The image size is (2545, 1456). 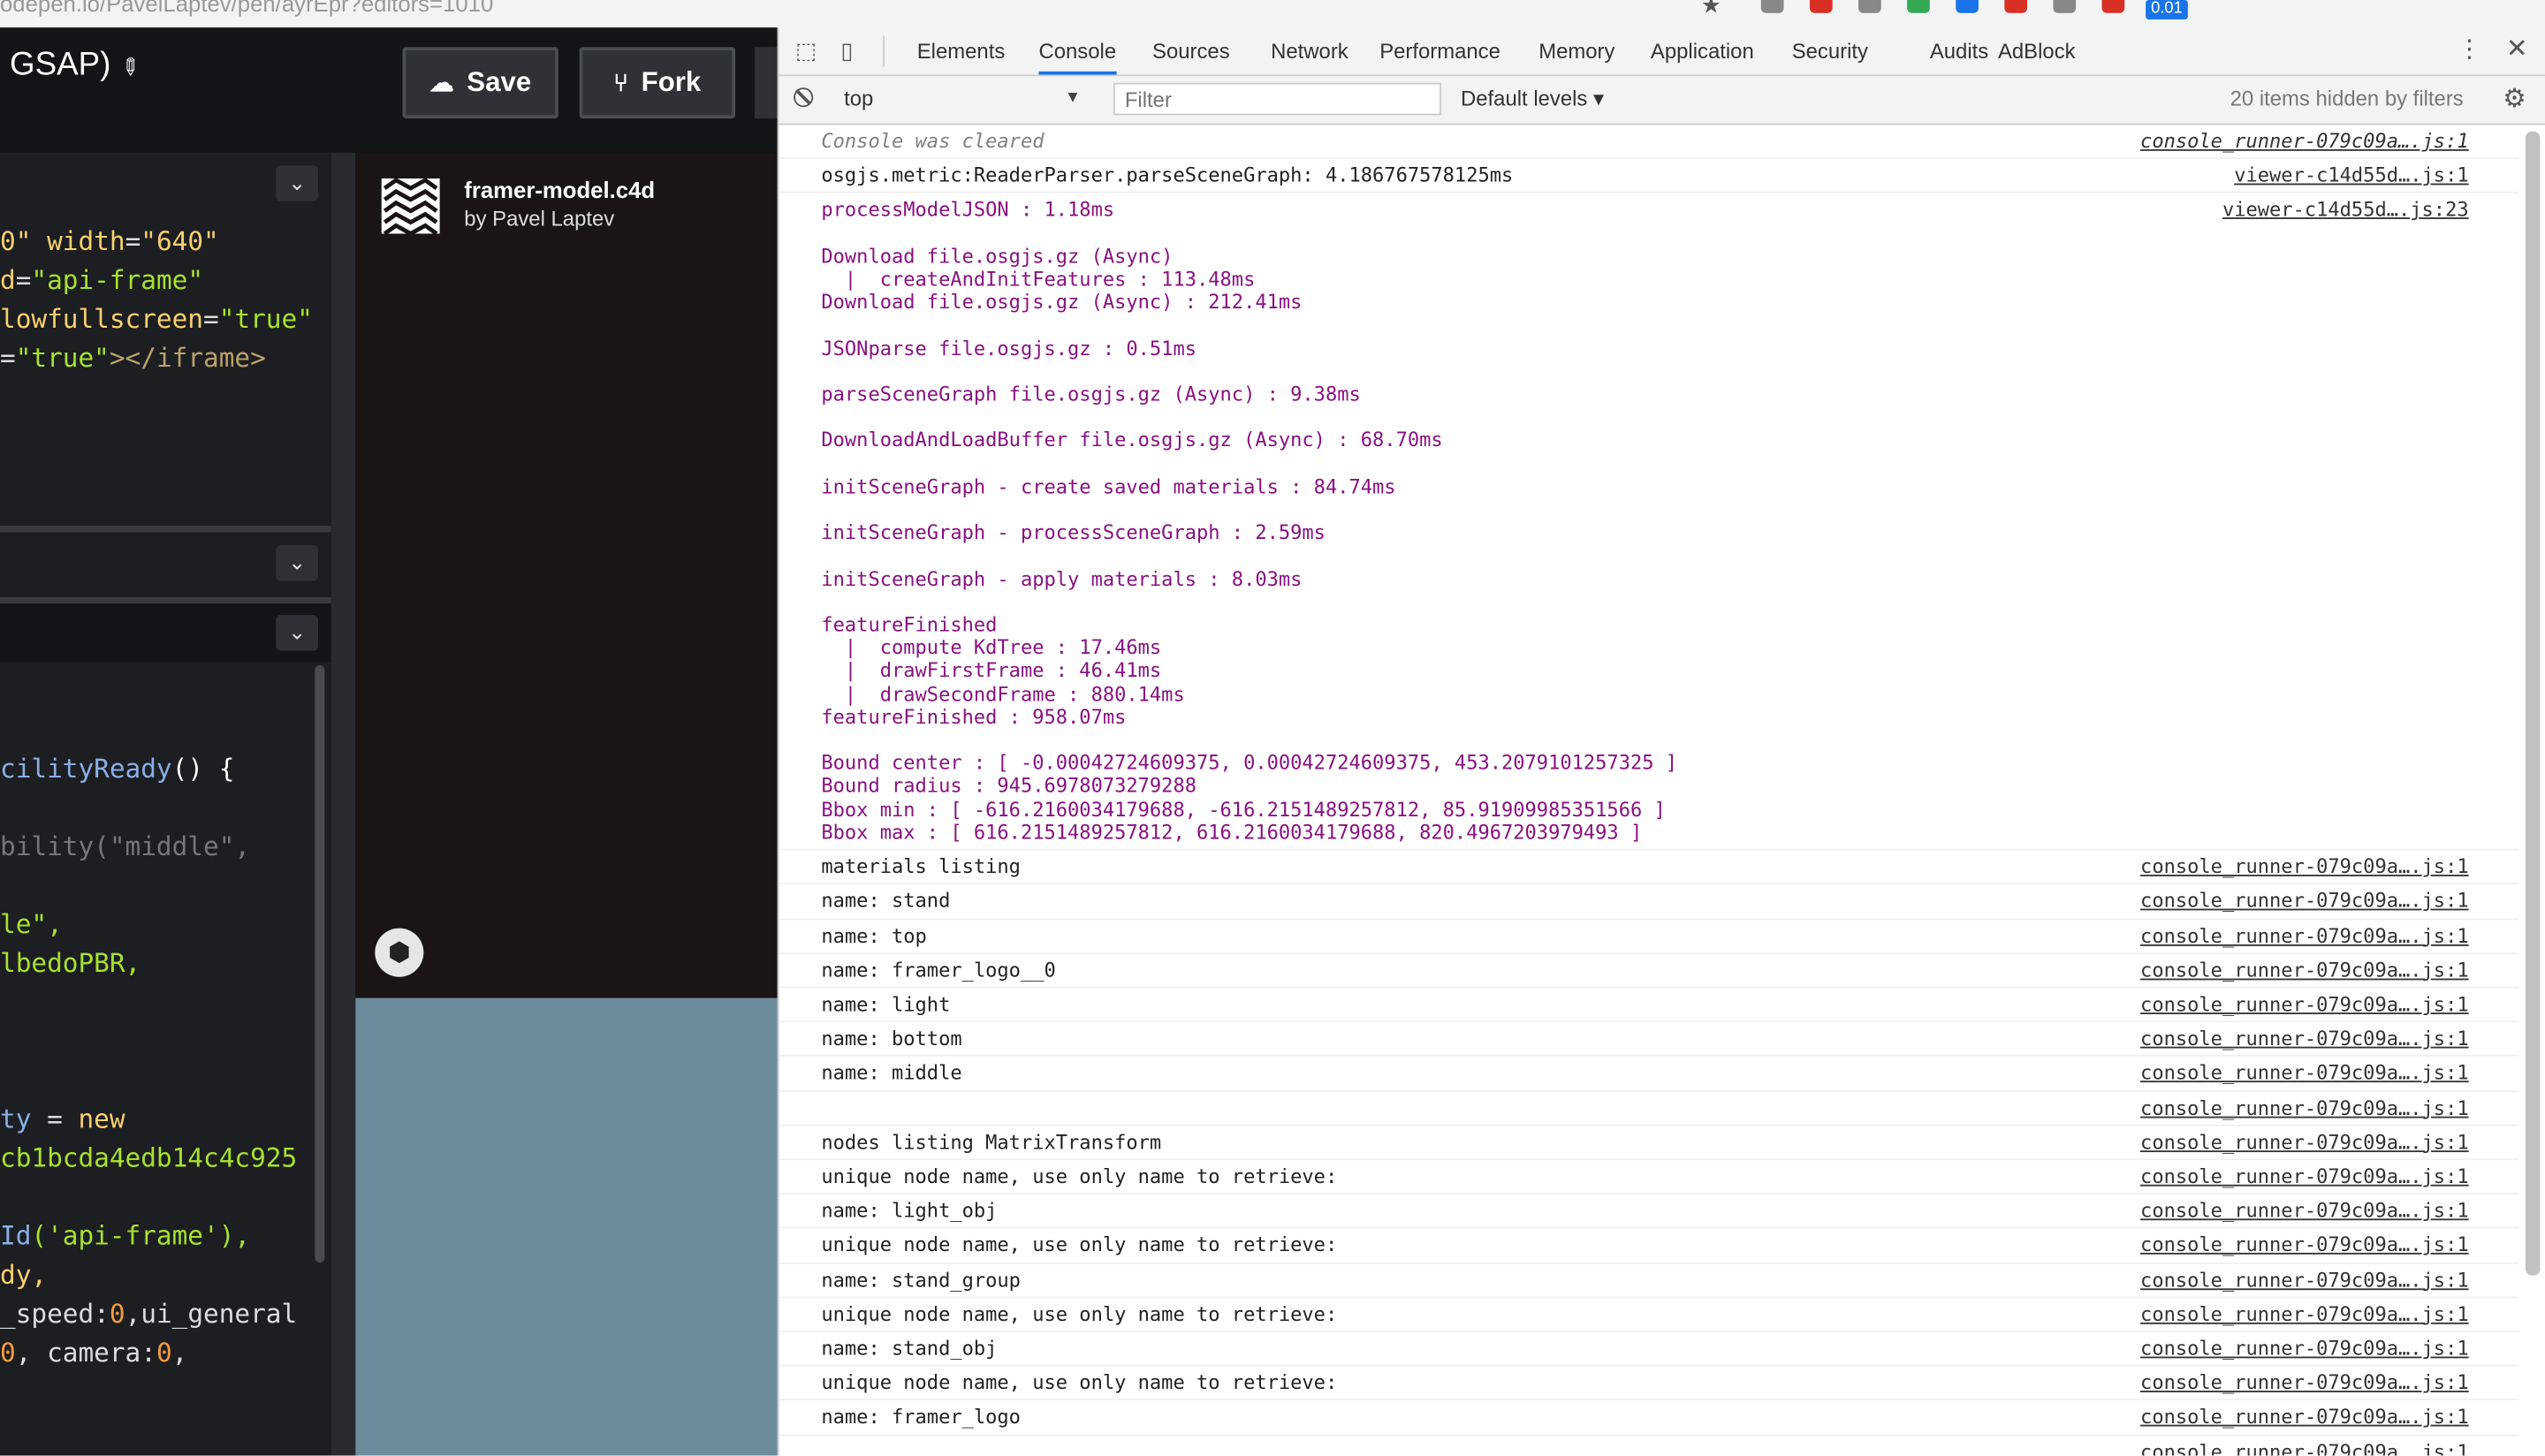 What do you see at coordinates (125, 845) in the screenshot?
I see `code-line: bility("middle",` at bounding box center [125, 845].